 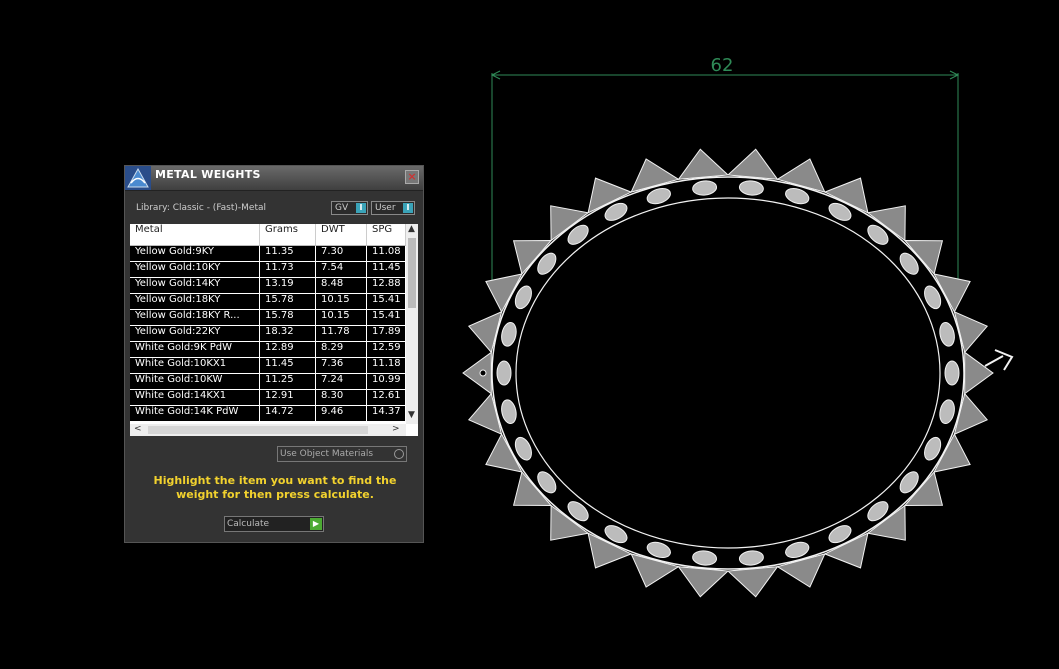 I want to click on table-row: Yellow Gold:18KY R... 15.78 10.15 15.41, so click(x=268, y=318).